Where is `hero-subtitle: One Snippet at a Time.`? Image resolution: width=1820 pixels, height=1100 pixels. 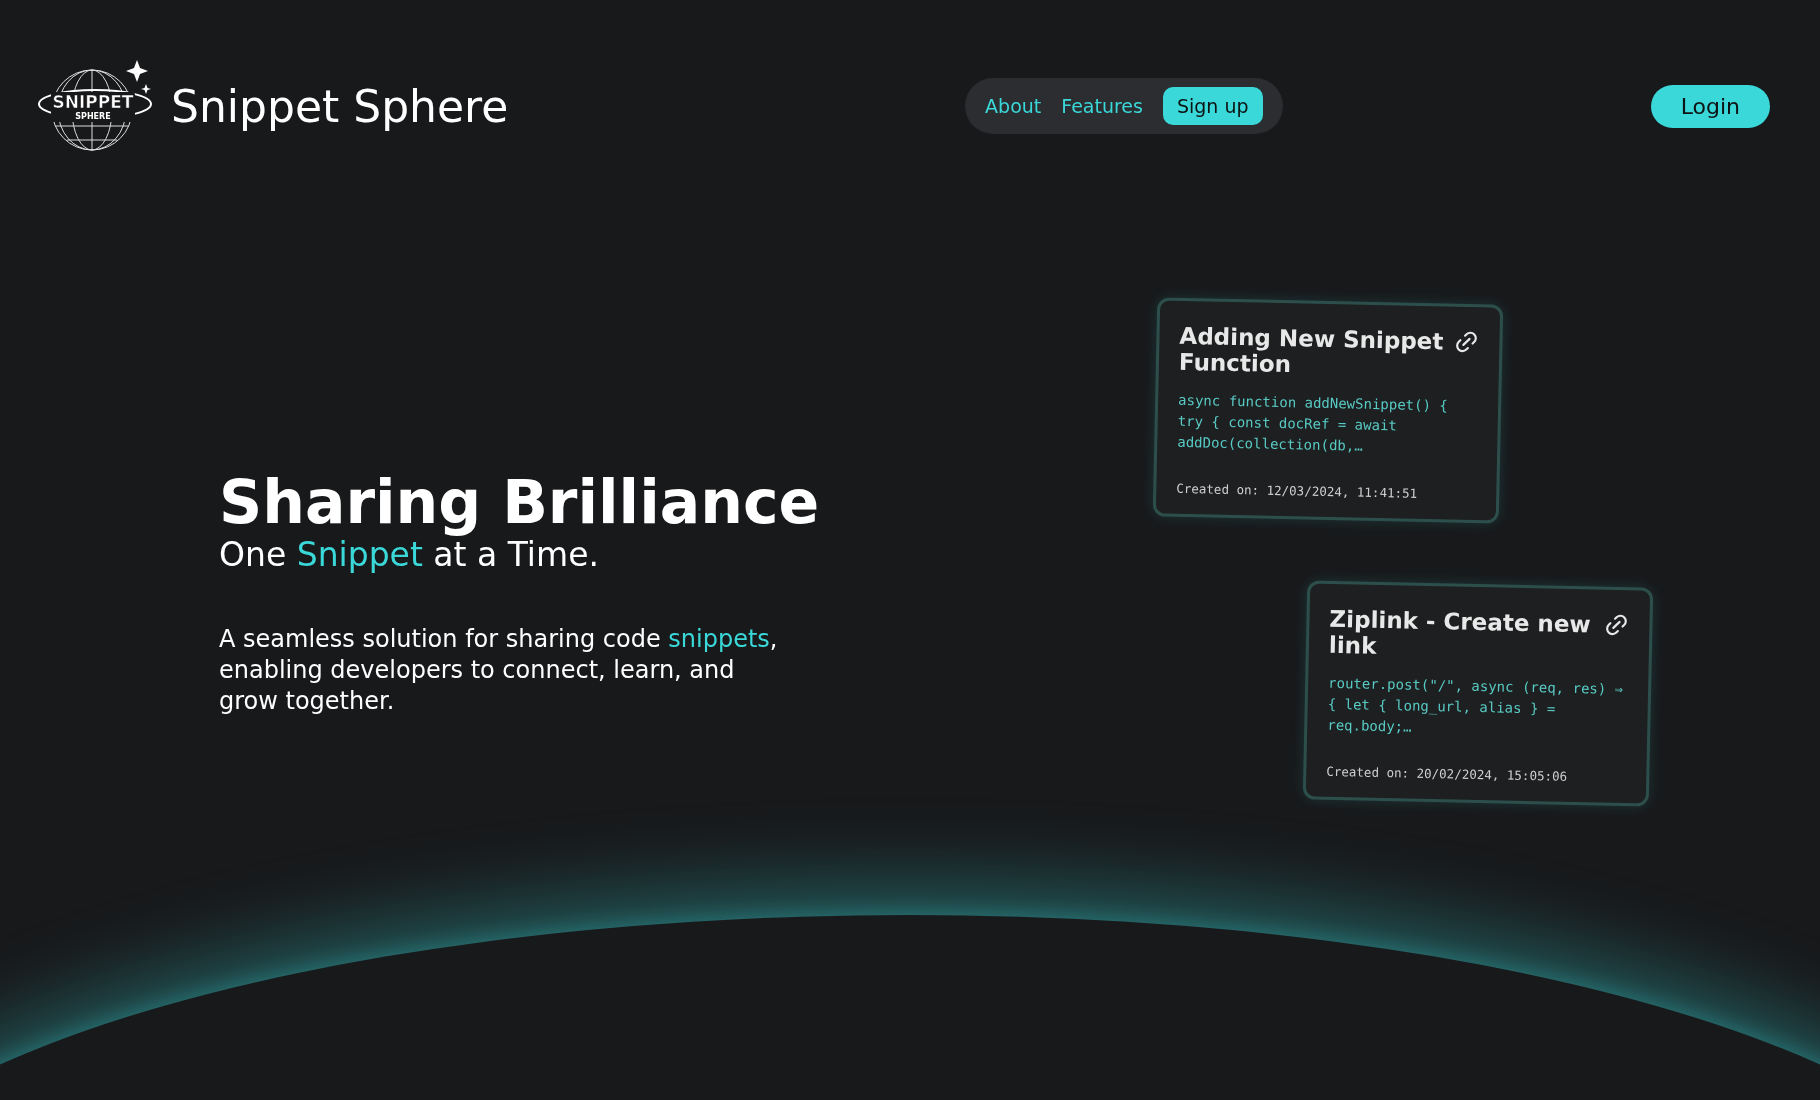
hero-subtitle: One Snippet at a Time. is located at coordinates (409, 554).